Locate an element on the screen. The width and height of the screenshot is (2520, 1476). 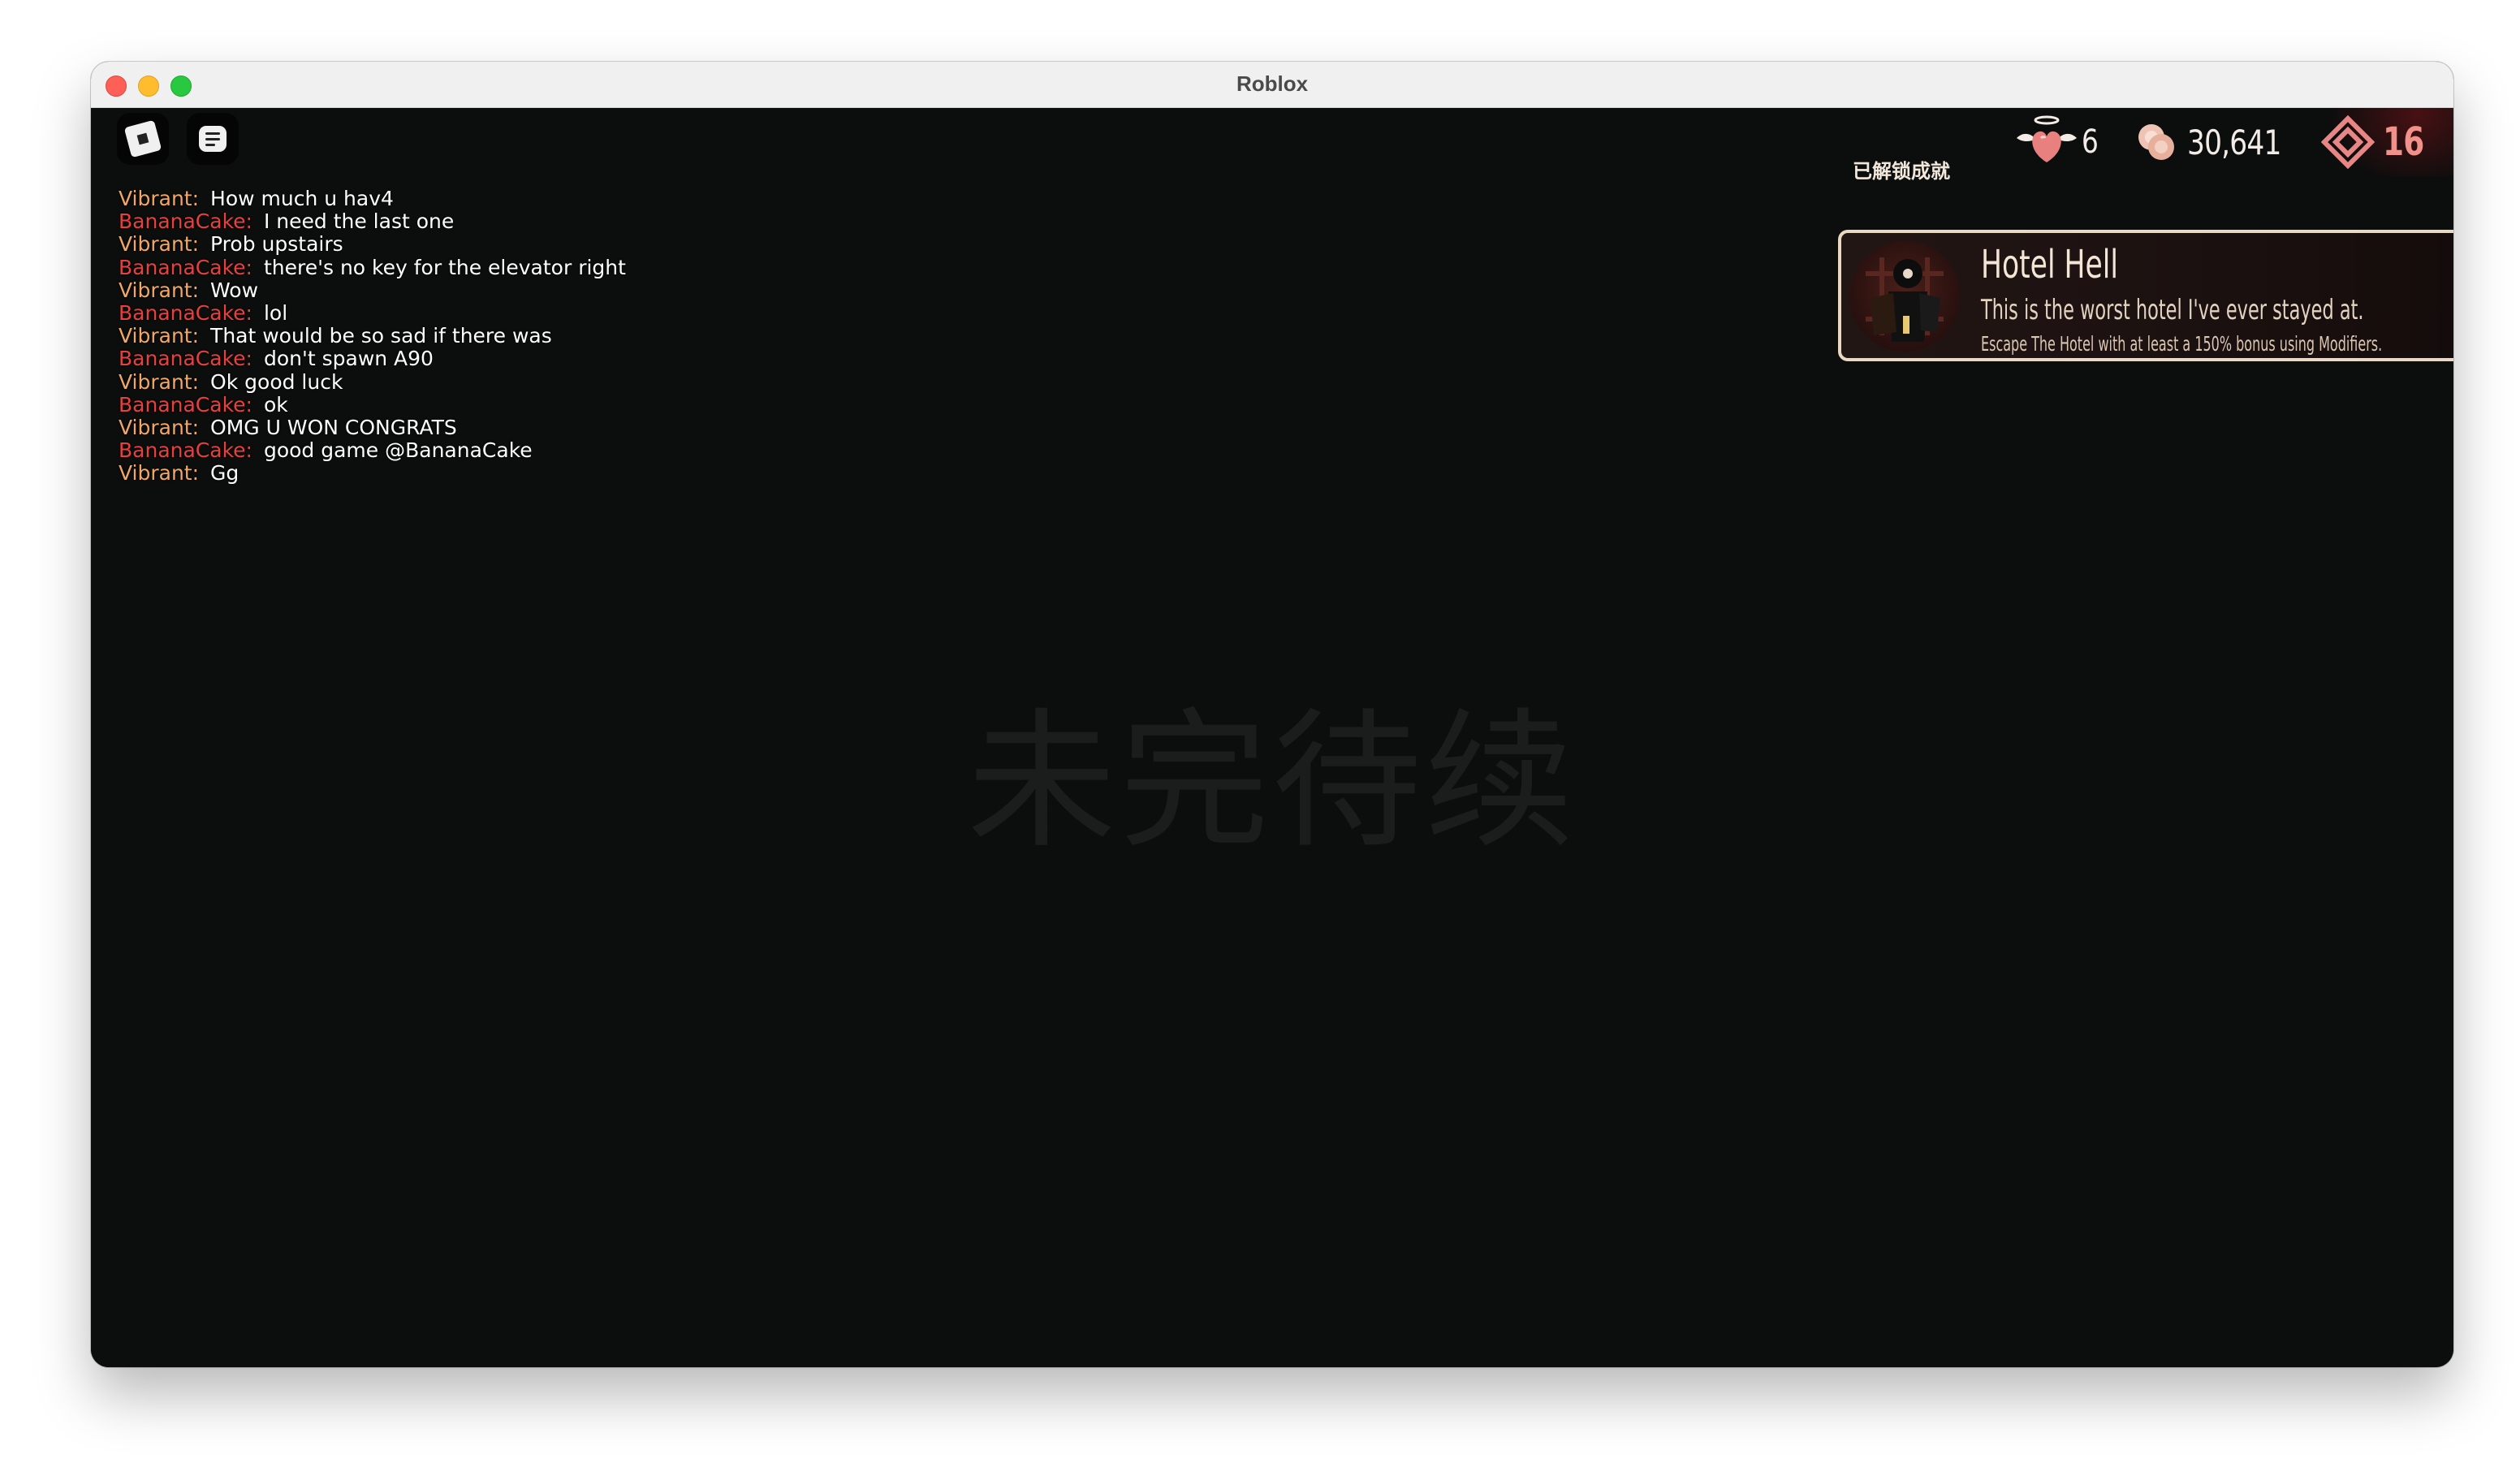
roblox-menu-button is located at coordinates (143, 139).